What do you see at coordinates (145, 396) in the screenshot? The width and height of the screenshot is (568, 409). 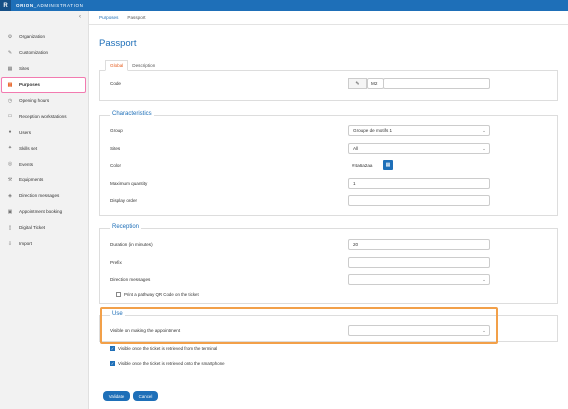 I see `cancel-button: Cancel` at bounding box center [145, 396].